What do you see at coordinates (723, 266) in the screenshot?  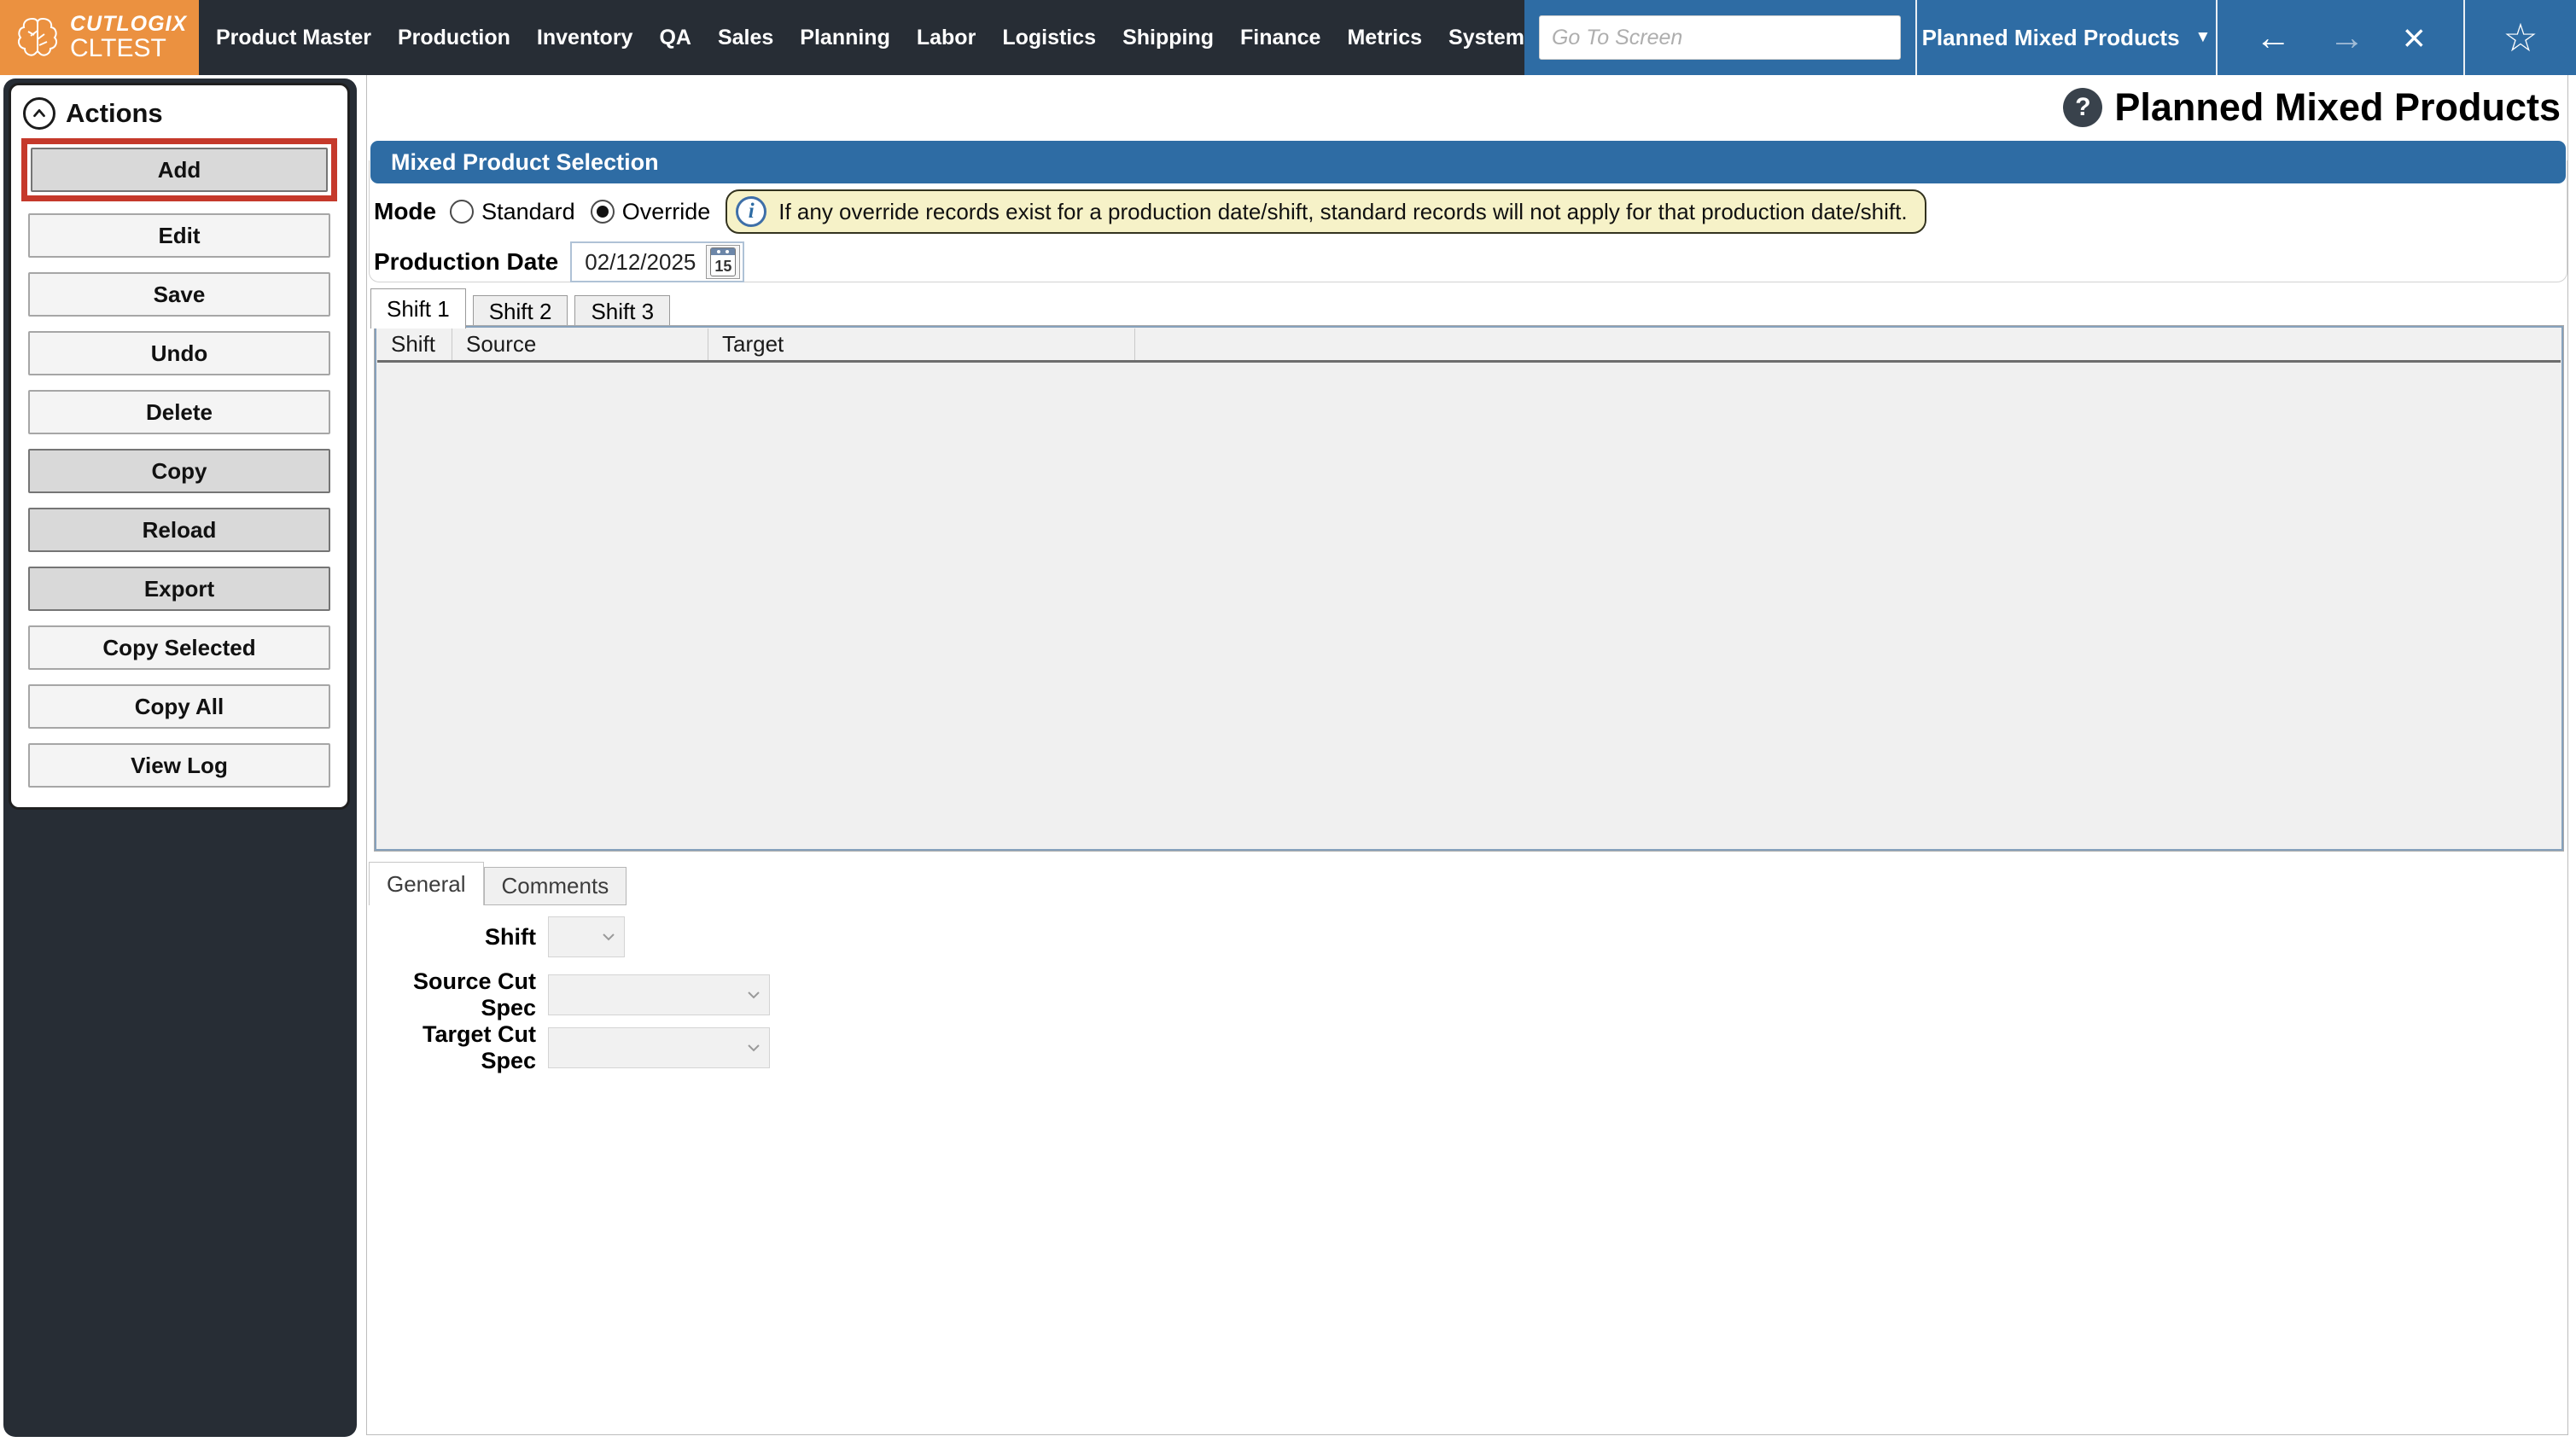 I see `calendar-day: 15` at bounding box center [723, 266].